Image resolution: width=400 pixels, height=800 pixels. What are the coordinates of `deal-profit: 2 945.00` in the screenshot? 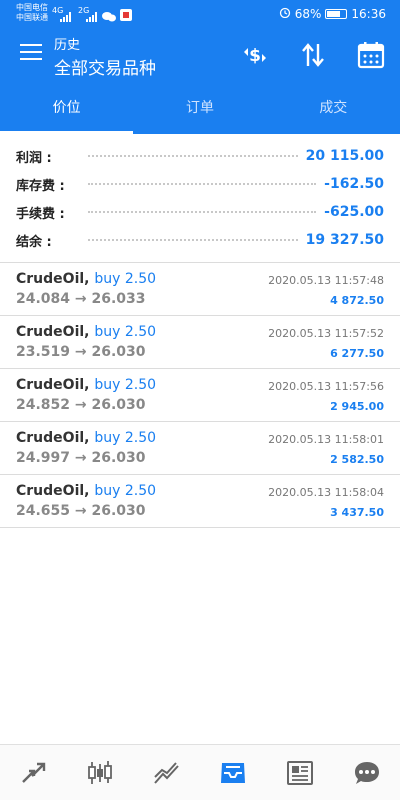 It's located at (357, 406).